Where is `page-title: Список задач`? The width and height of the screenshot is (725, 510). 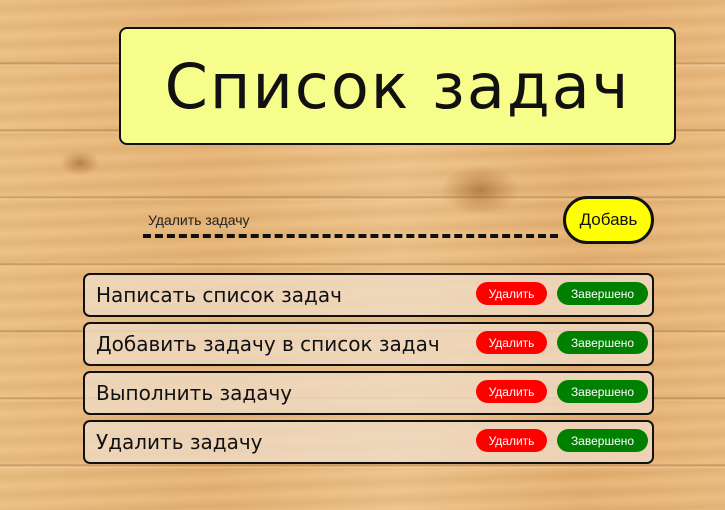 page-title: Список задач is located at coordinates (397, 86).